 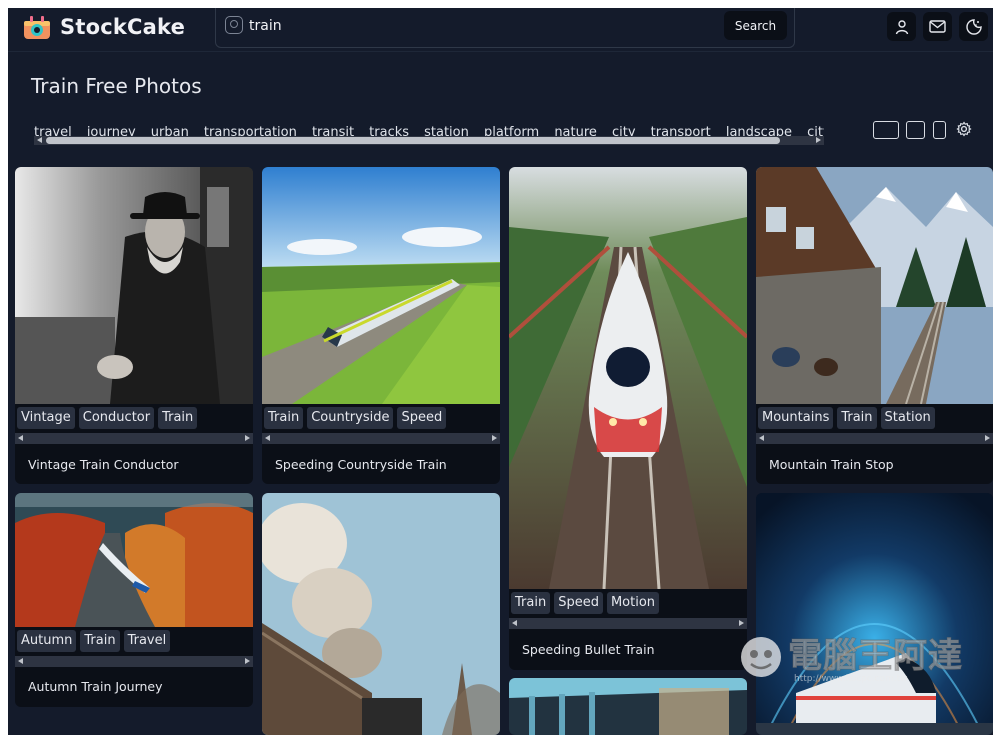 What do you see at coordinates (95, 686) in the screenshot?
I see `photo-caption: Autumn Train Journey` at bounding box center [95, 686].